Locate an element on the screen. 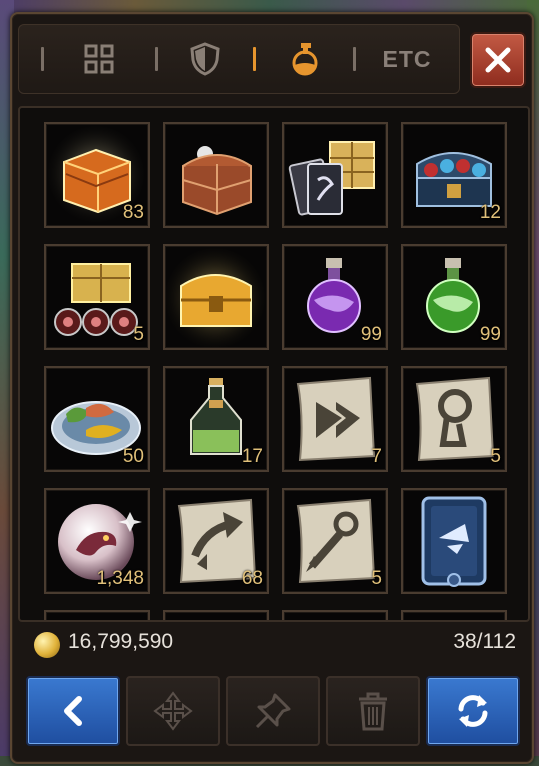  golden-treasure-chest-icon is located at coordinates (215, 298).